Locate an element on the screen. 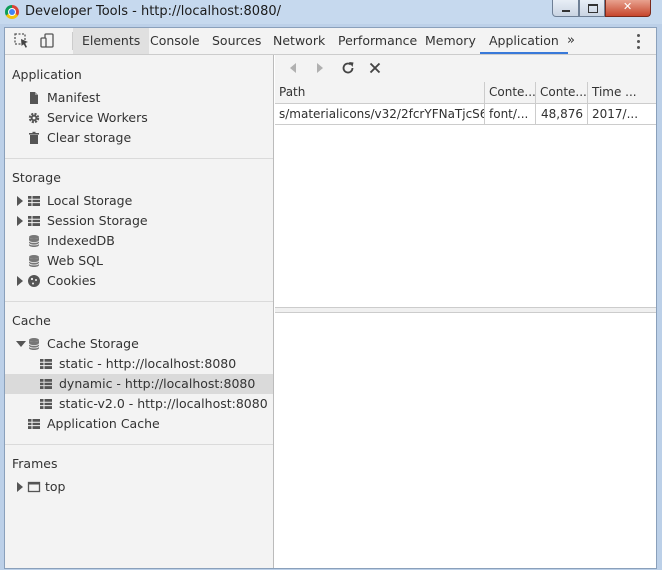 This screenshot has width=662, height=570. sidebar-item-label: Local Storage is located at coordinates (90, 200).